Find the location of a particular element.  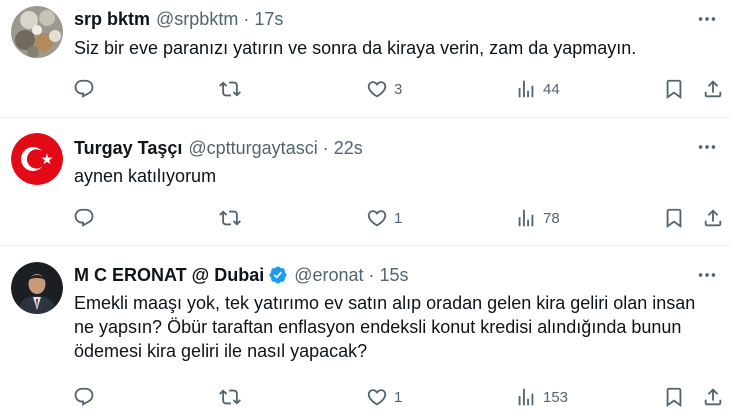

user-handle: @srpbktm is located at coordinates (197, 19).